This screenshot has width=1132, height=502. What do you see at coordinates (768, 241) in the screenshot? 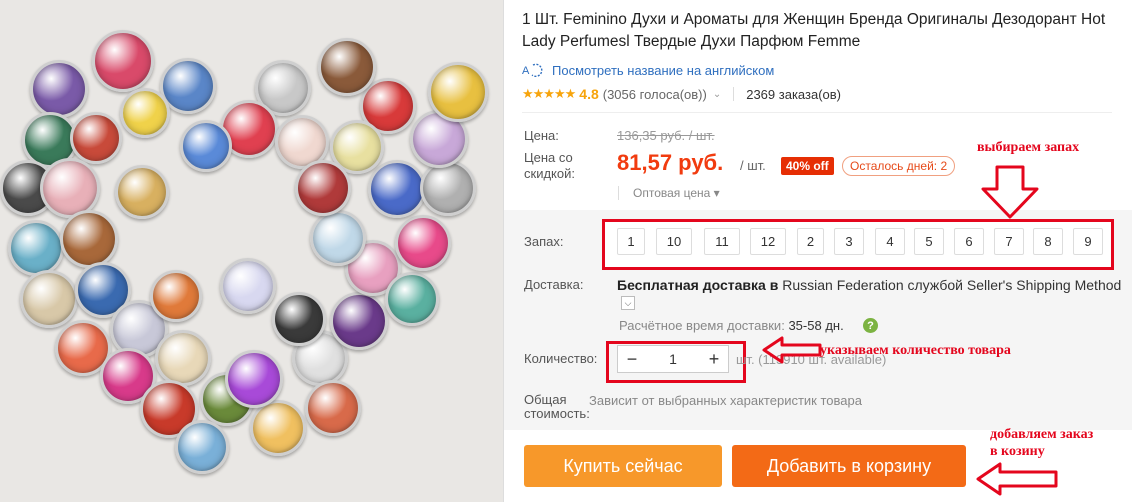
I see `scent-option: 12` at bounding box center [768, 241].